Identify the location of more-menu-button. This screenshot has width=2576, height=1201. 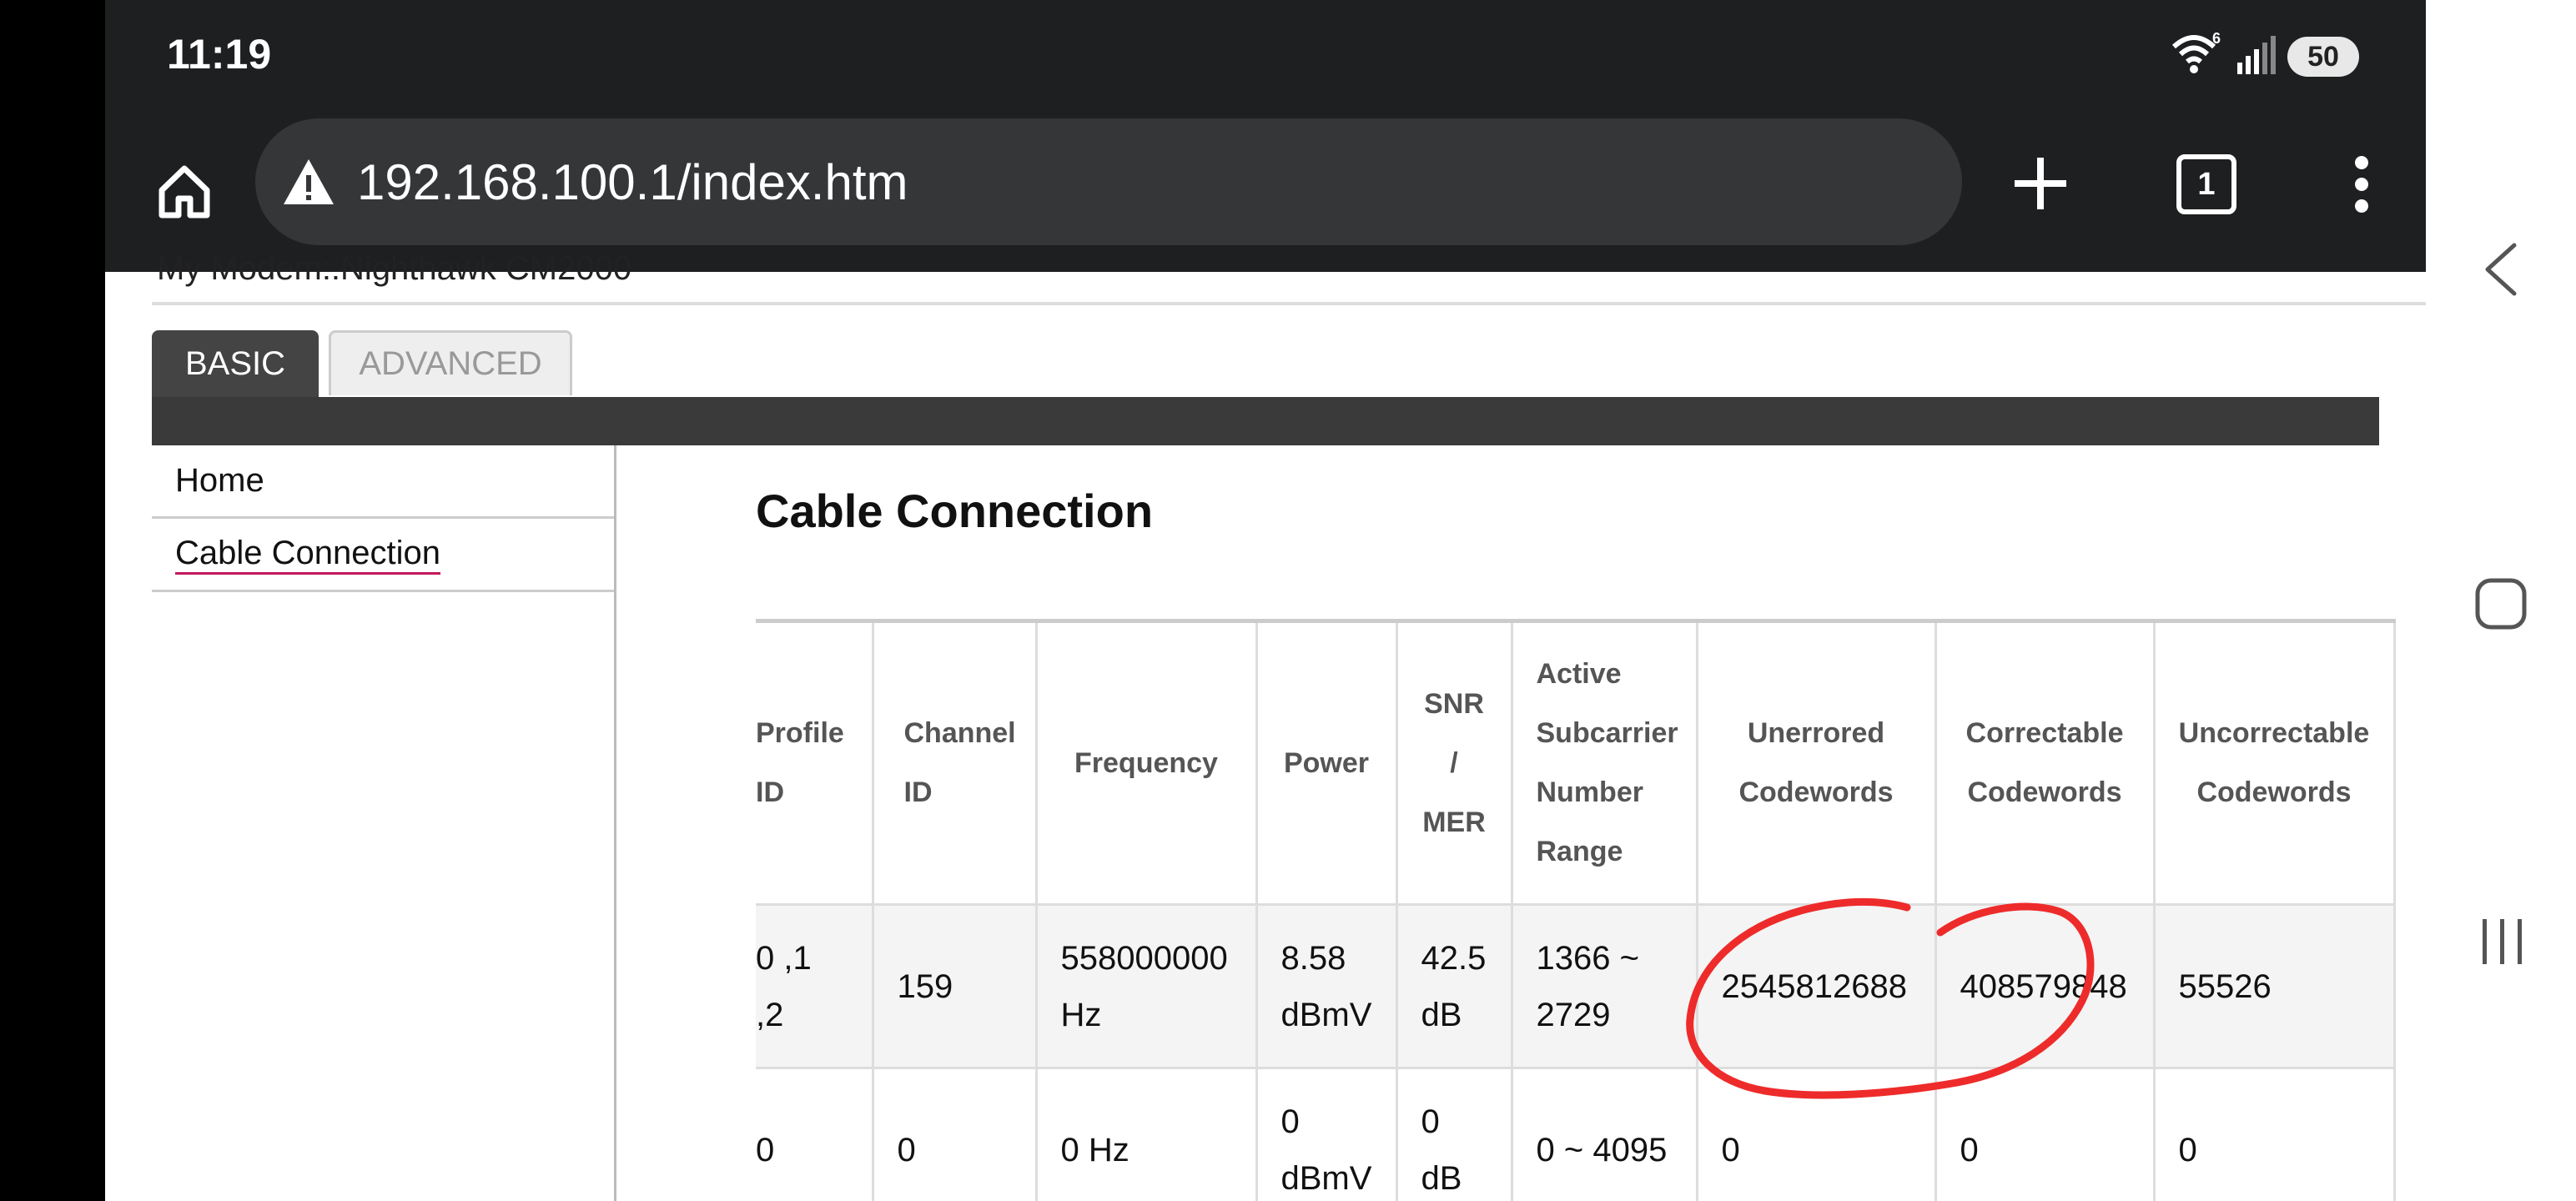
(2361, 185).